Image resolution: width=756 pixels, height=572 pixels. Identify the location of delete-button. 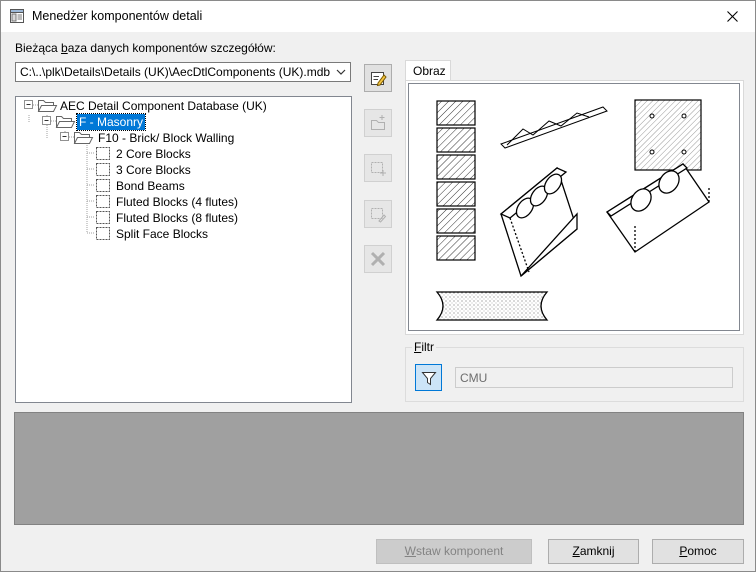
(378, 259).